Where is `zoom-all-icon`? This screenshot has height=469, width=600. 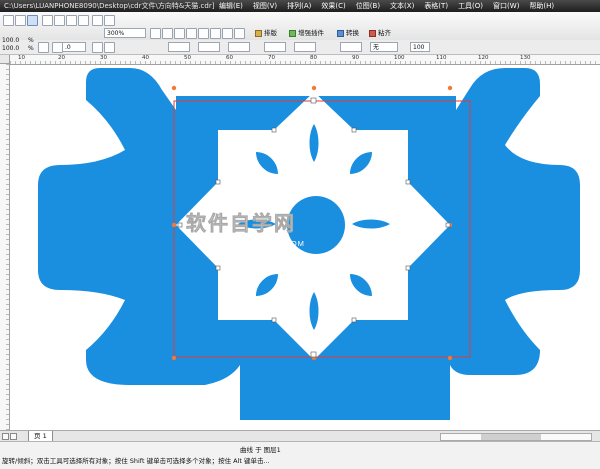
zoom-all-icon is located at coordinates (215, 33).